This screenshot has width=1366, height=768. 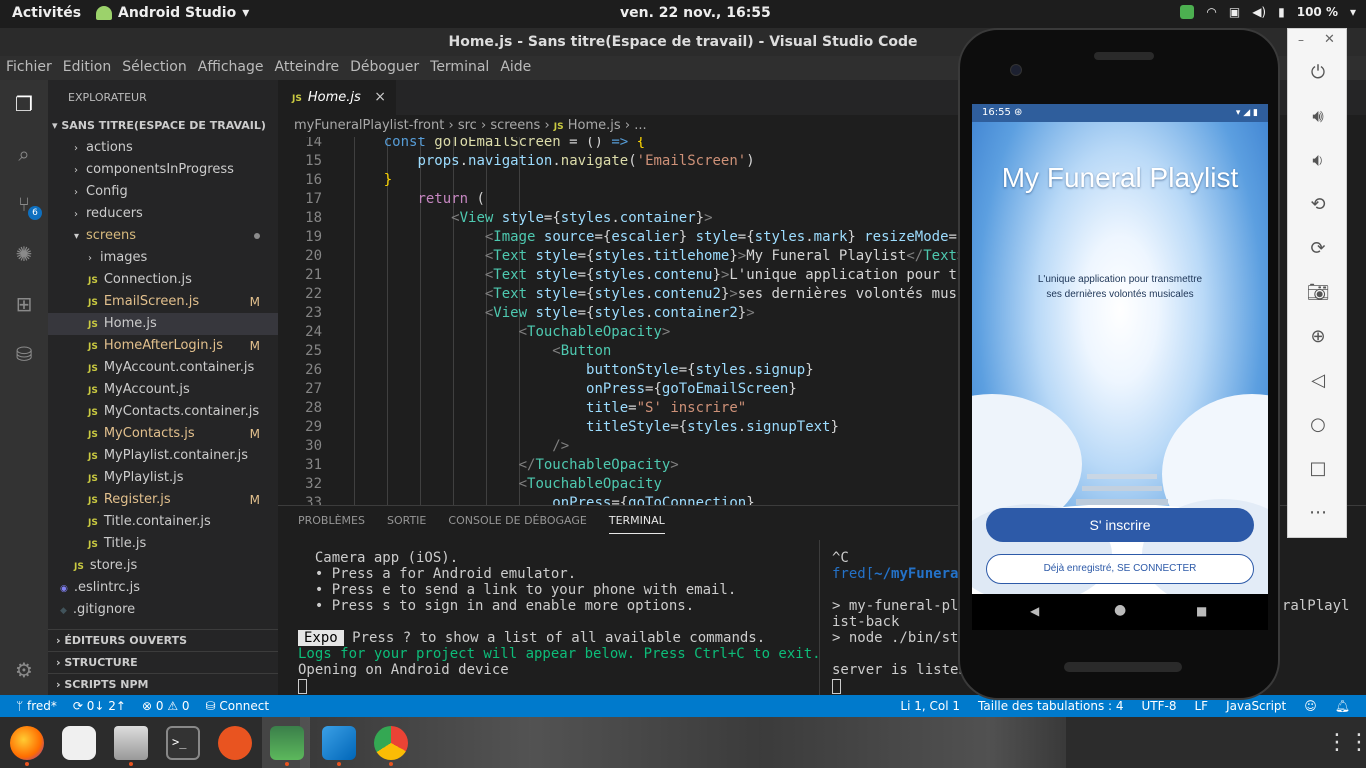 What do you see at coordinates (1120, 525) in the screenshot?
I see `signup-button: S' inscrire` at bounding box center [1120, 525].